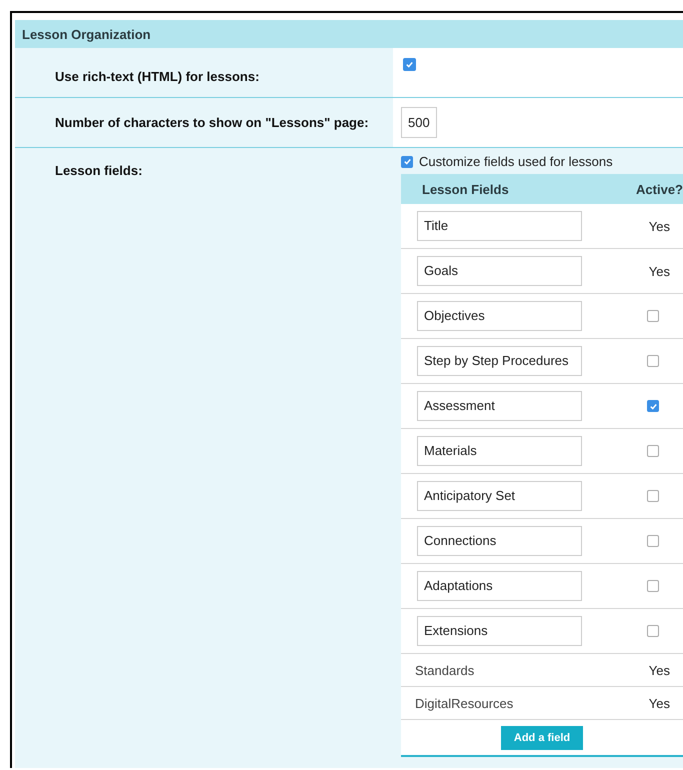 The height and width of the screenshot is (770, 683). I want to click on column-header: Lesson Fields, so click(465, 189).